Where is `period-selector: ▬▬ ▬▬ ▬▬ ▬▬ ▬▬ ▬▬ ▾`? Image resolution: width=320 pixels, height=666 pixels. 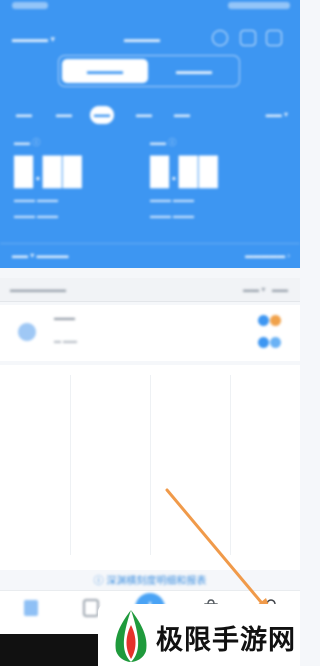 period-selector: ▬▬ ▬▬ ▬▬ ▬▬ ▬▬ ▬▬ ▾ is located at coordinates (150, 116).